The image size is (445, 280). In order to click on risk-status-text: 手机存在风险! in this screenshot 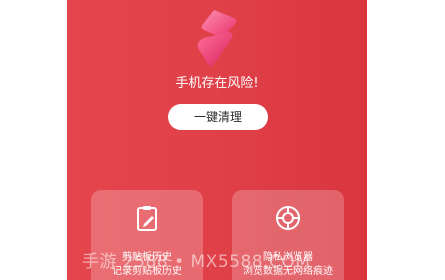, I will do `click(217, 83)`.